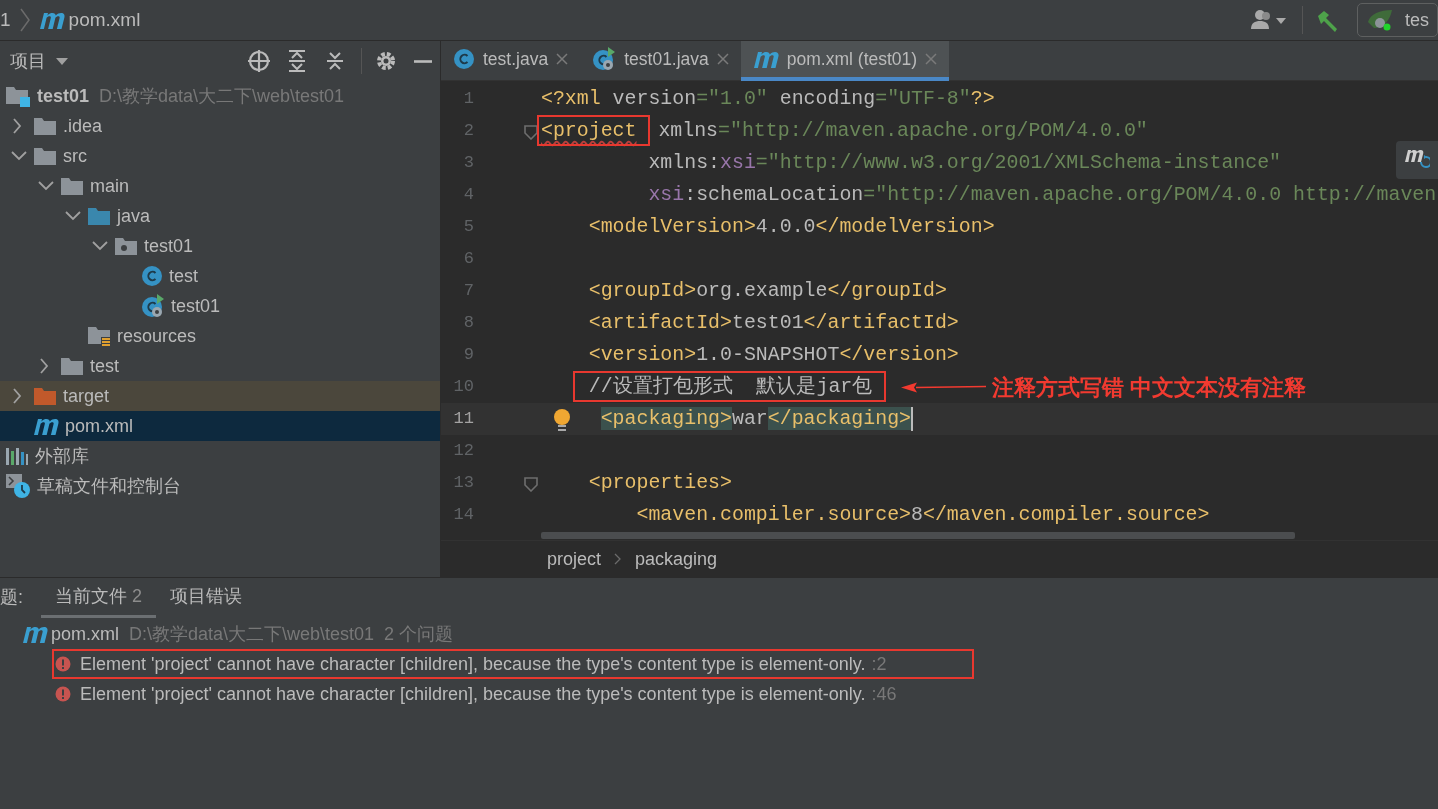  Describe the element at coordinates (884, 694) in the screenshot. I see `line-reference: :46` at that location.